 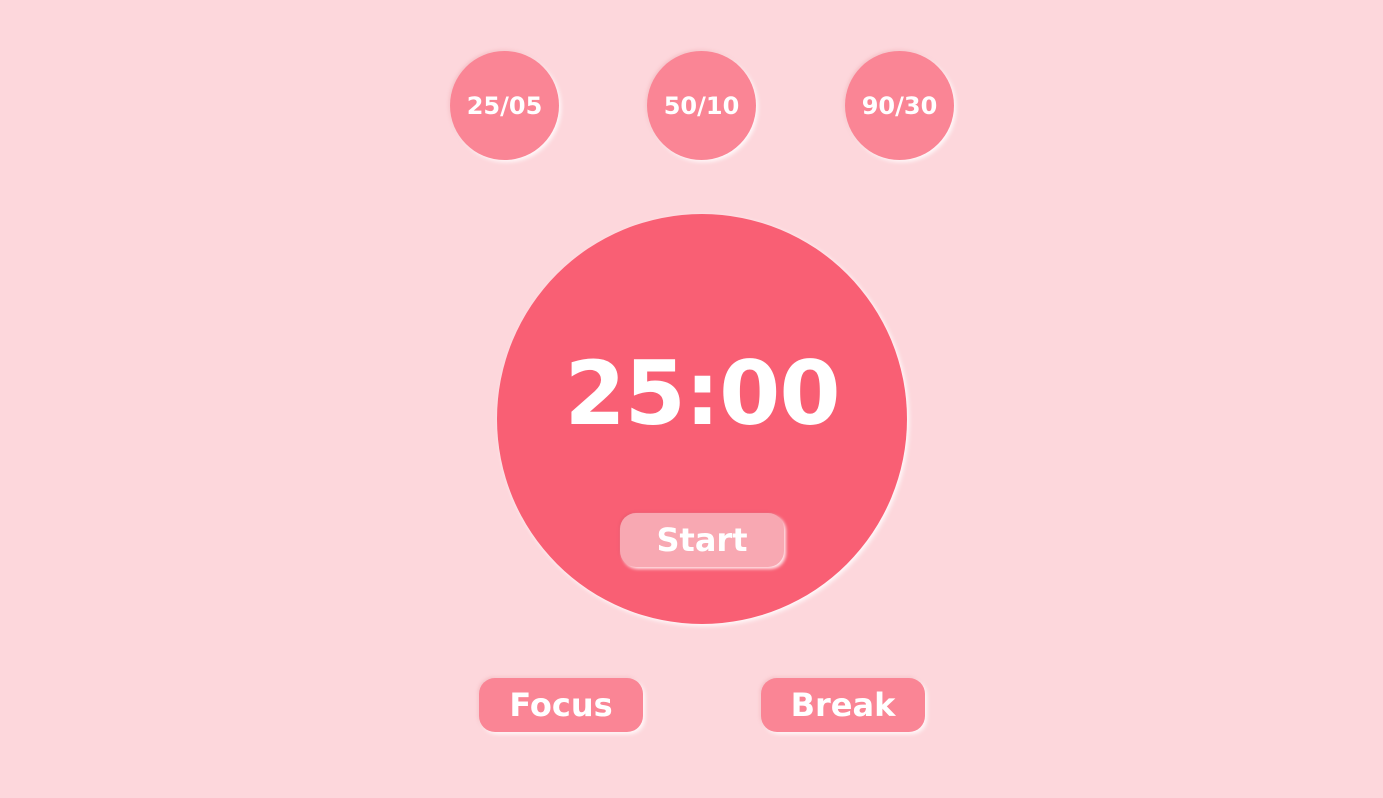 I want to click on start-button: Start, so click(x=702, y=540).